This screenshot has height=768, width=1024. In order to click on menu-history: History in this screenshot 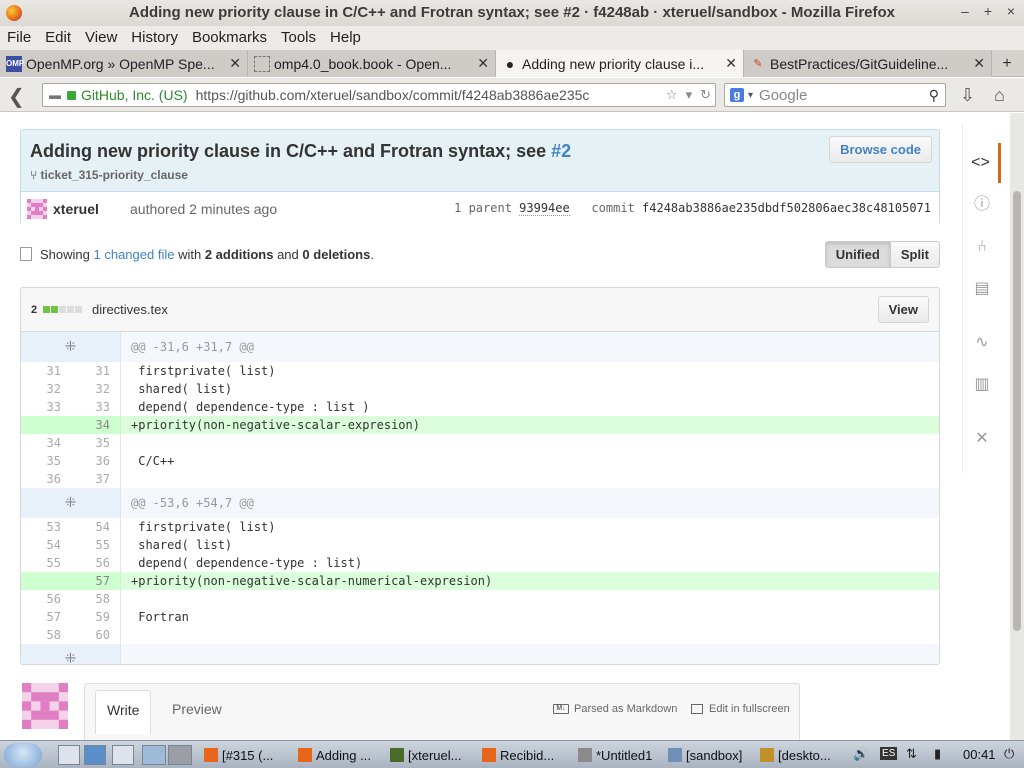, I will do `click(154, 38)`.